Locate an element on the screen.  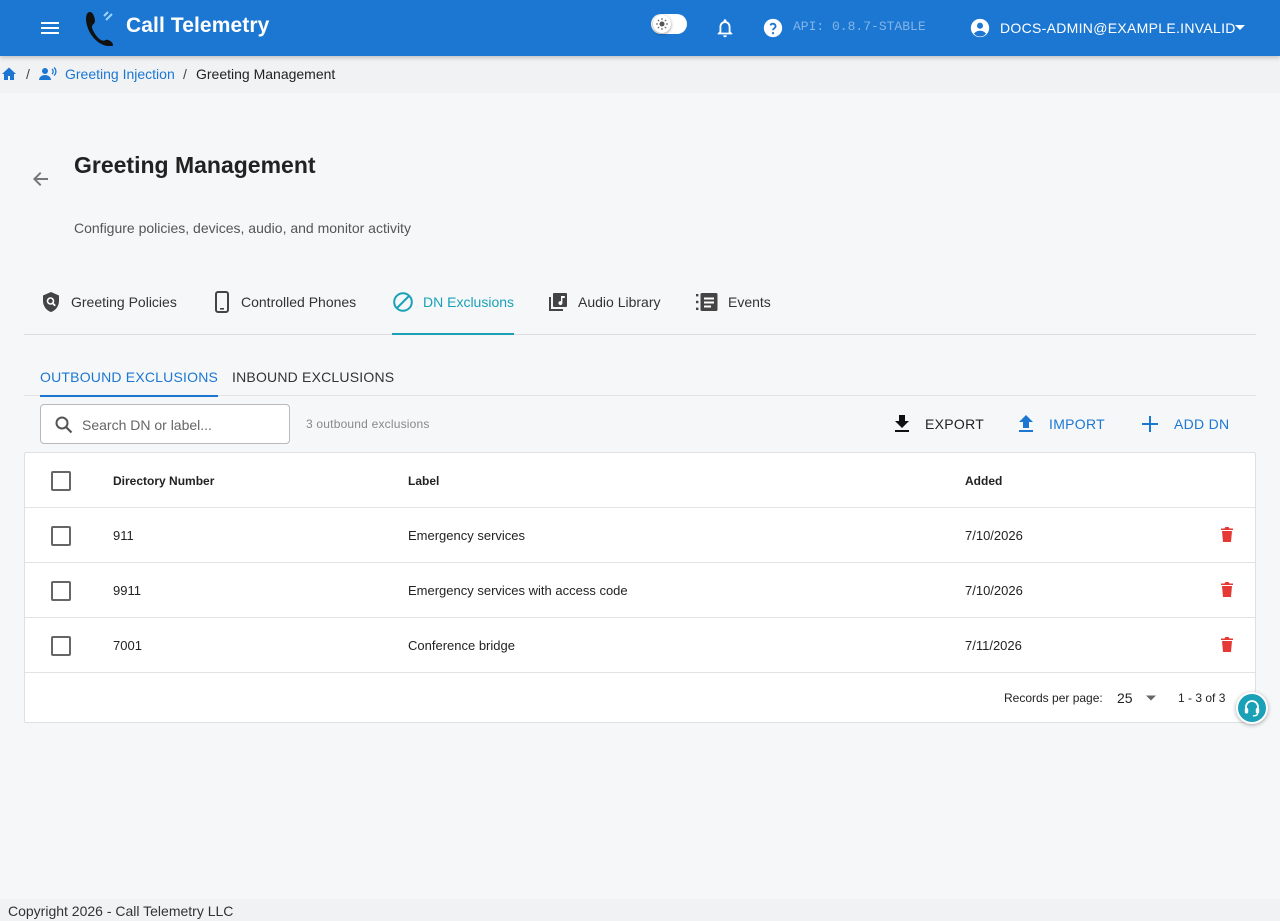
tab-events: Events is located at coordinates (733, 302).